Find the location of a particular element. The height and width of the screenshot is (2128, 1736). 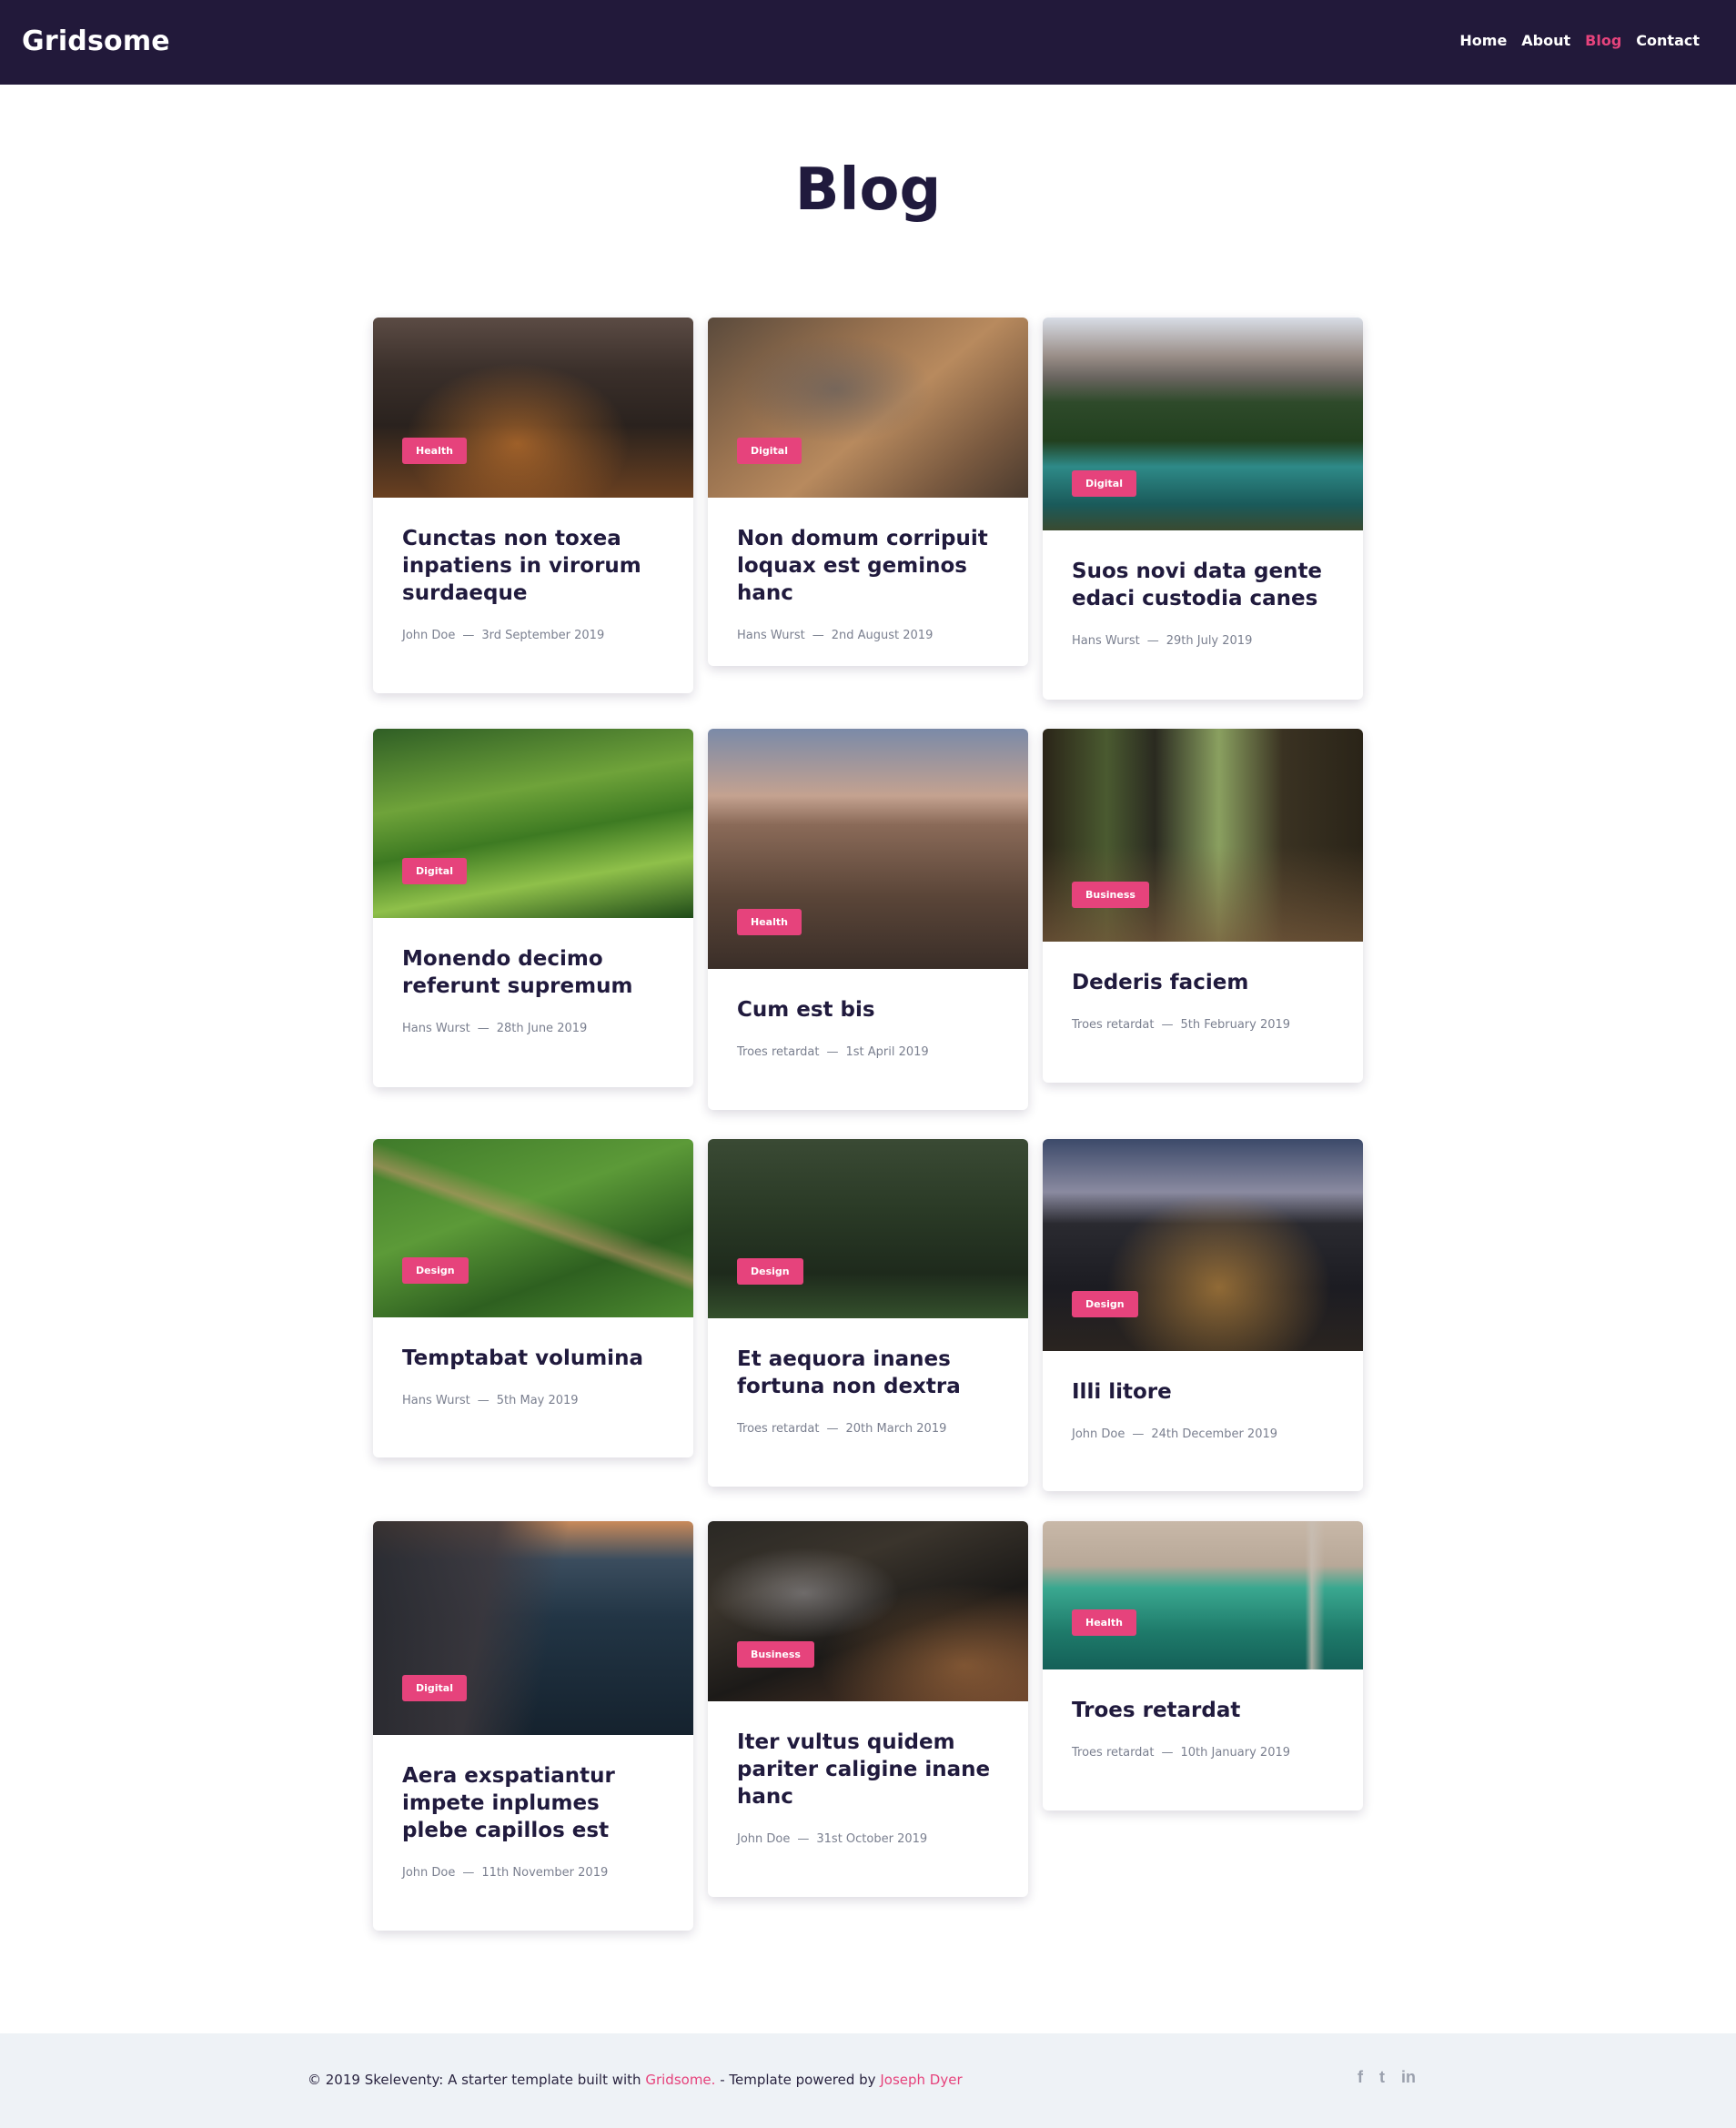

post-date: 31st October 2019 is located at coordinates (872, 1839).